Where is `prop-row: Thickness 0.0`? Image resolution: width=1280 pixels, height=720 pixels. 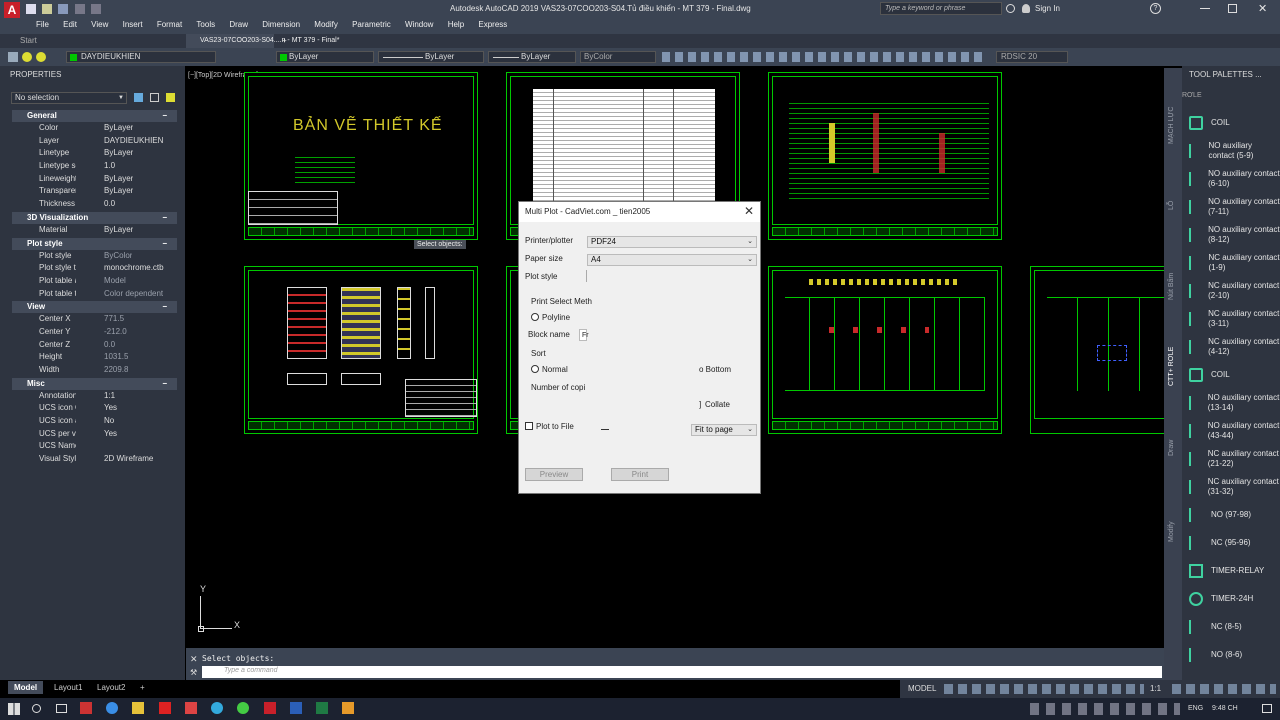
prop-row: Thickness 0.0 is located at coordinates (94, 204).